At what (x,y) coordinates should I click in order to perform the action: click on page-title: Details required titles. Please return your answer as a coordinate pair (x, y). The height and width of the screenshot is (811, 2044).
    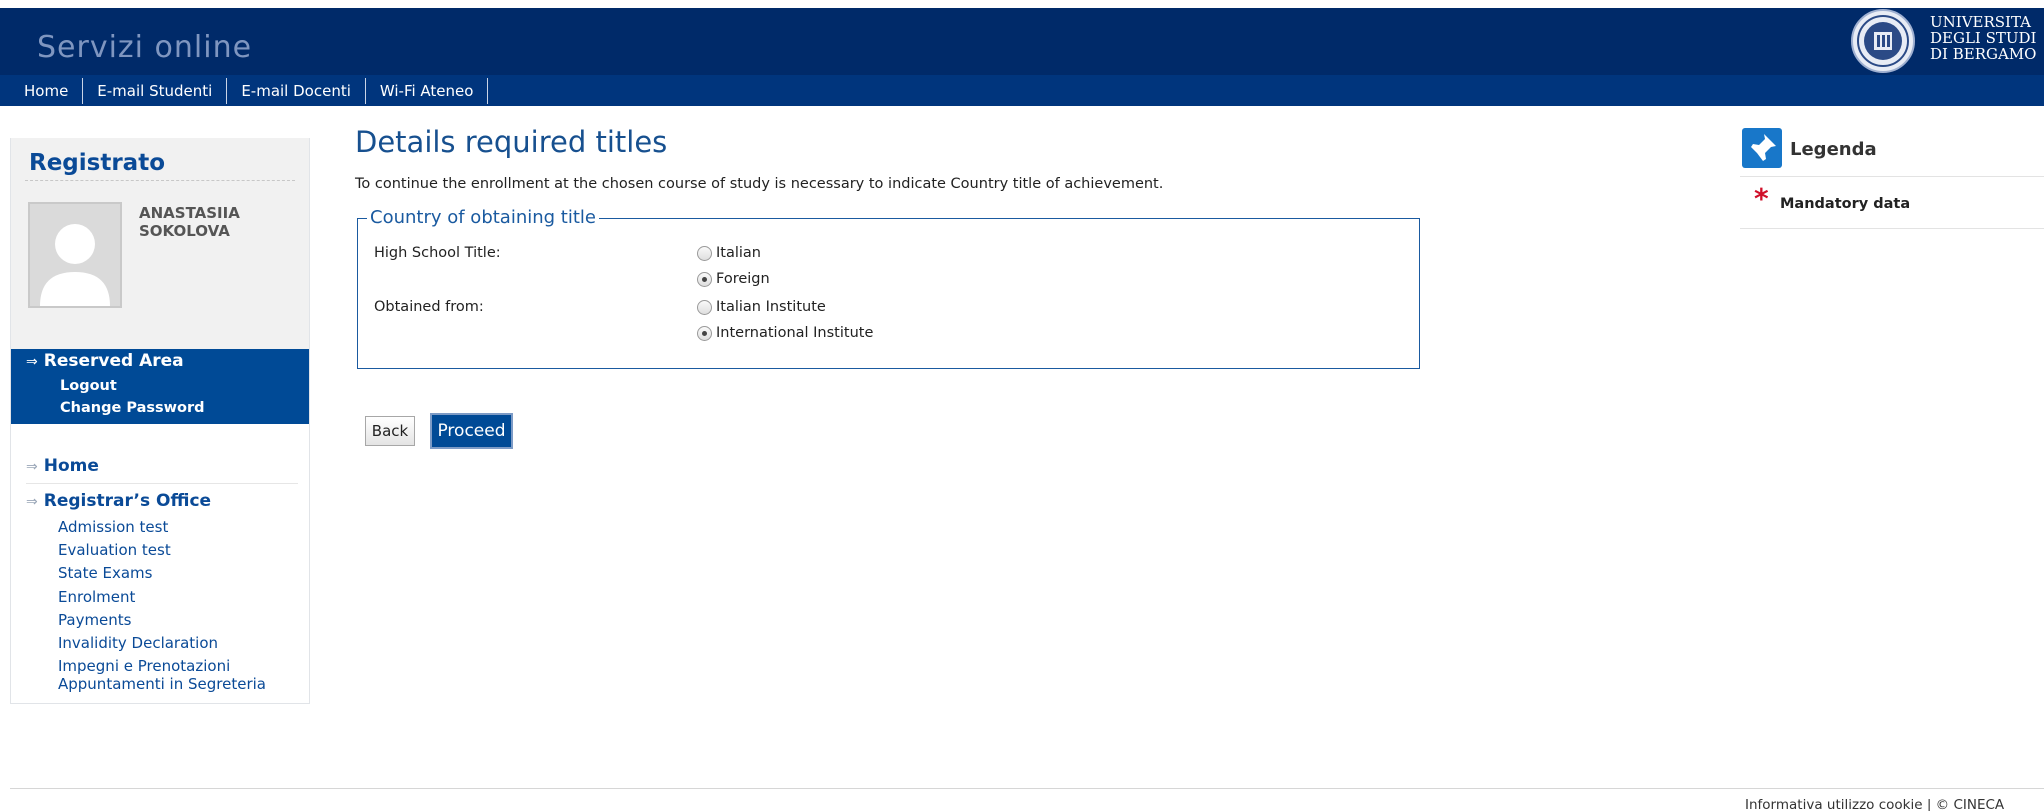
    Looking at the image, I should click on (511, 142).